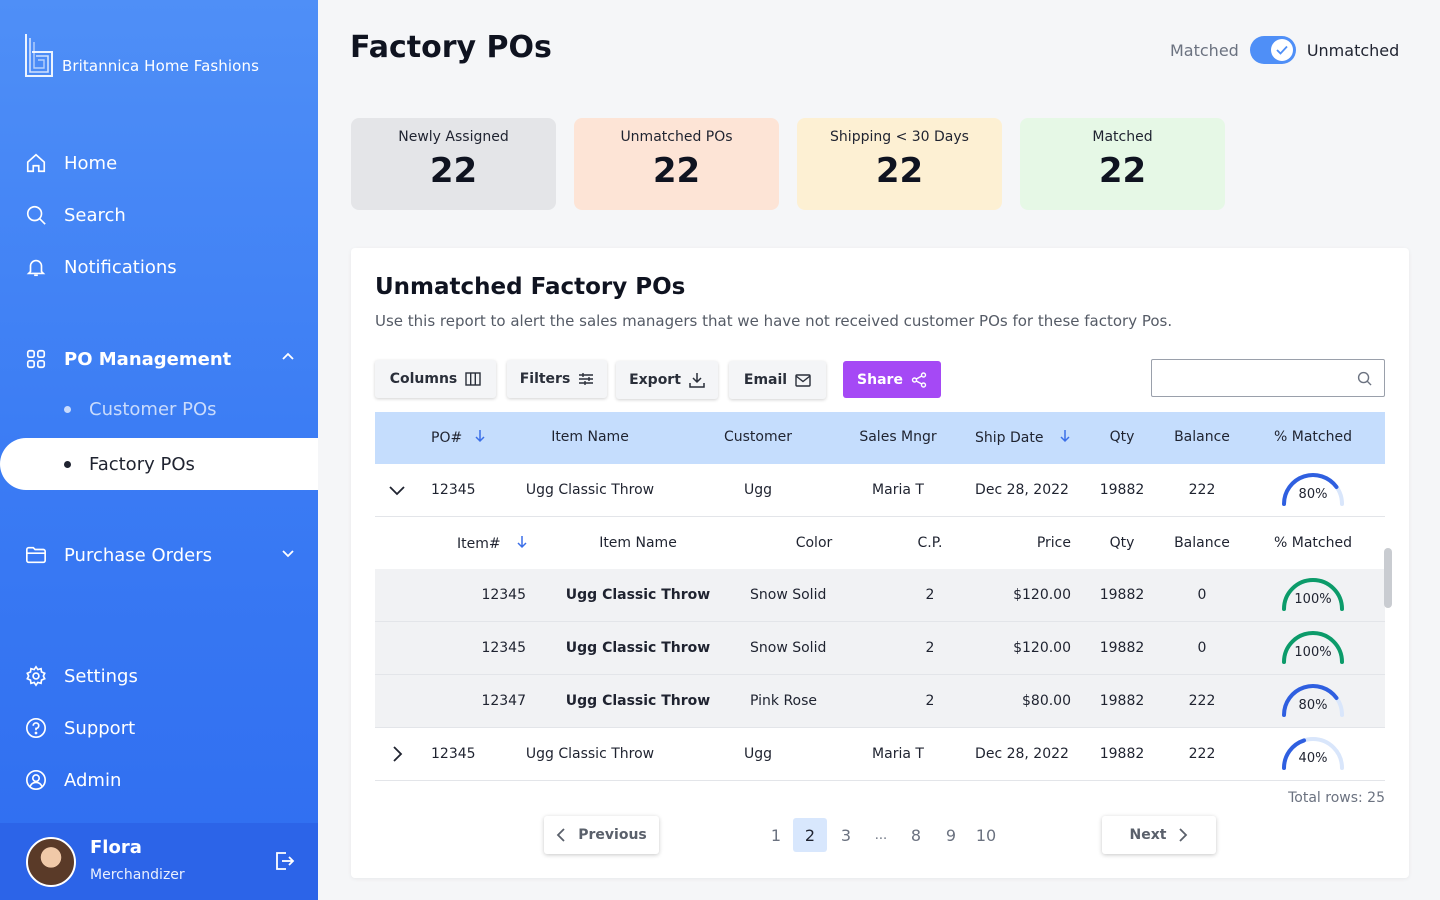  I want to click on stat-label: Matched, so click(1122, 137).